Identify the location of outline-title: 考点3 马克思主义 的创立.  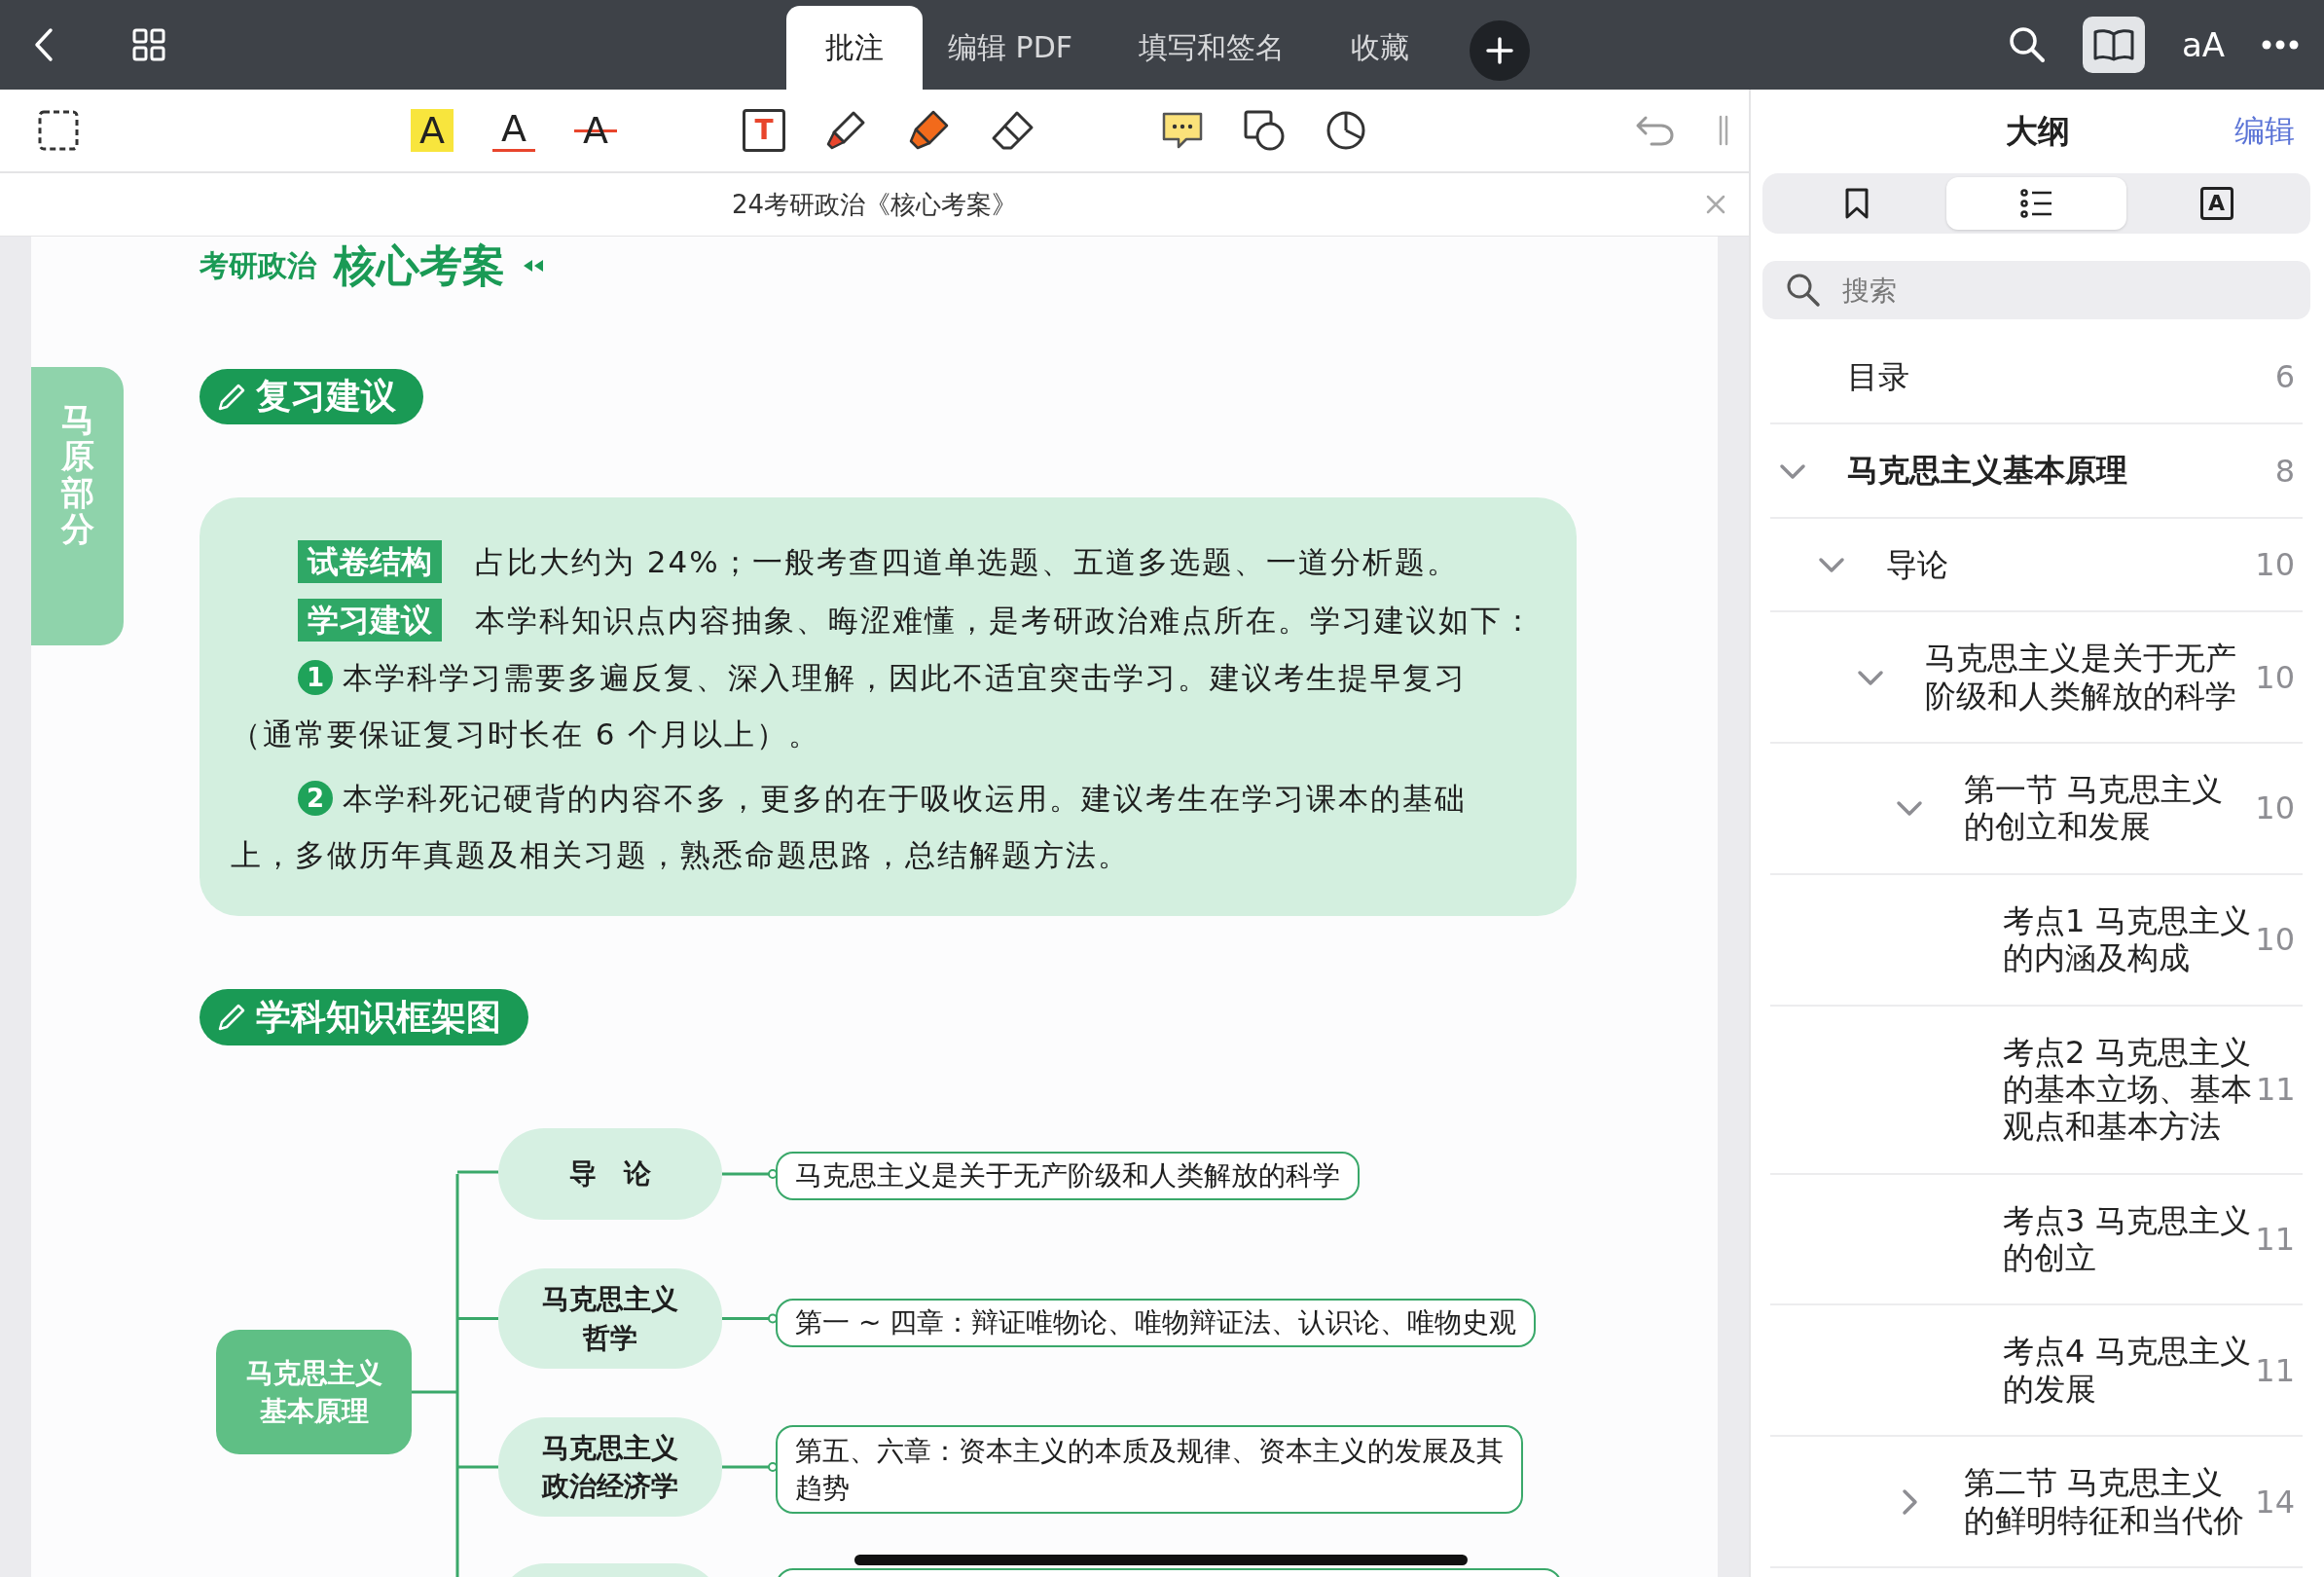
(2127, 1239).